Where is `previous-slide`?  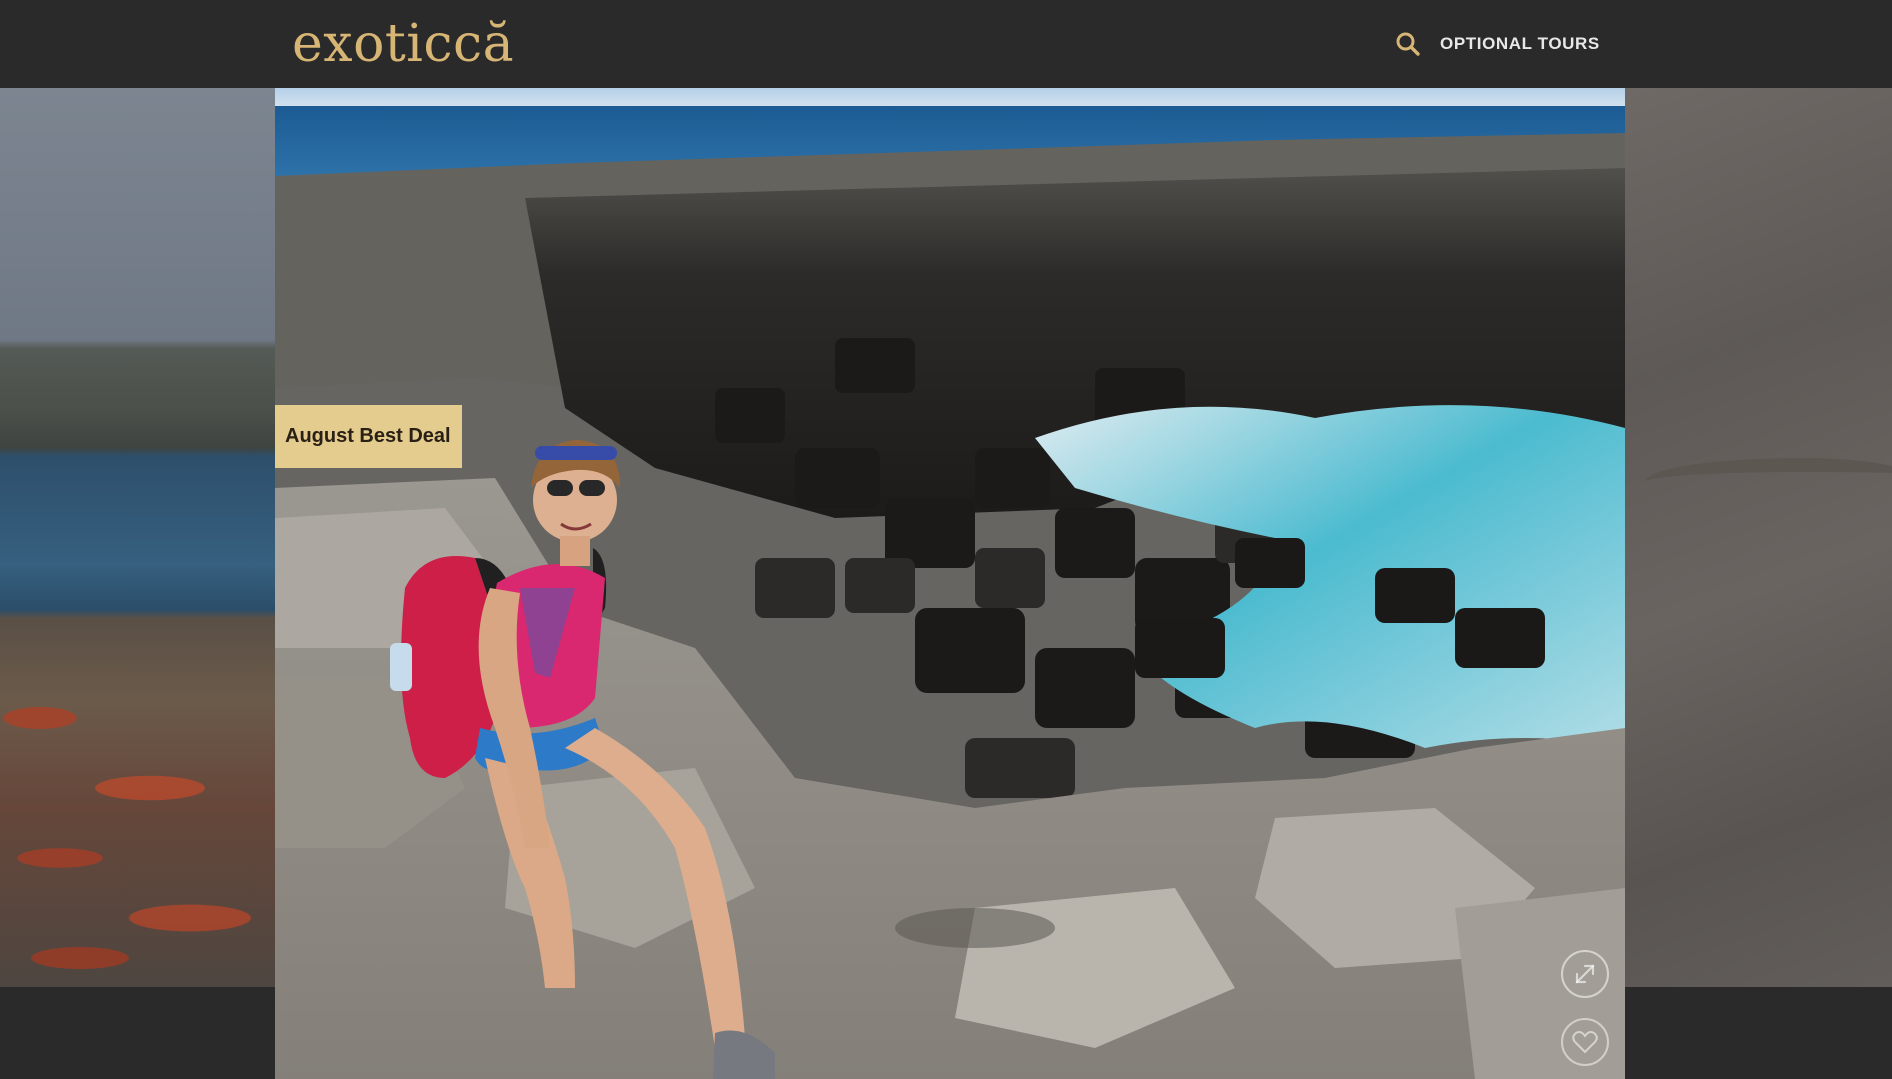
previous-slide is located at coordinates (137, 537).